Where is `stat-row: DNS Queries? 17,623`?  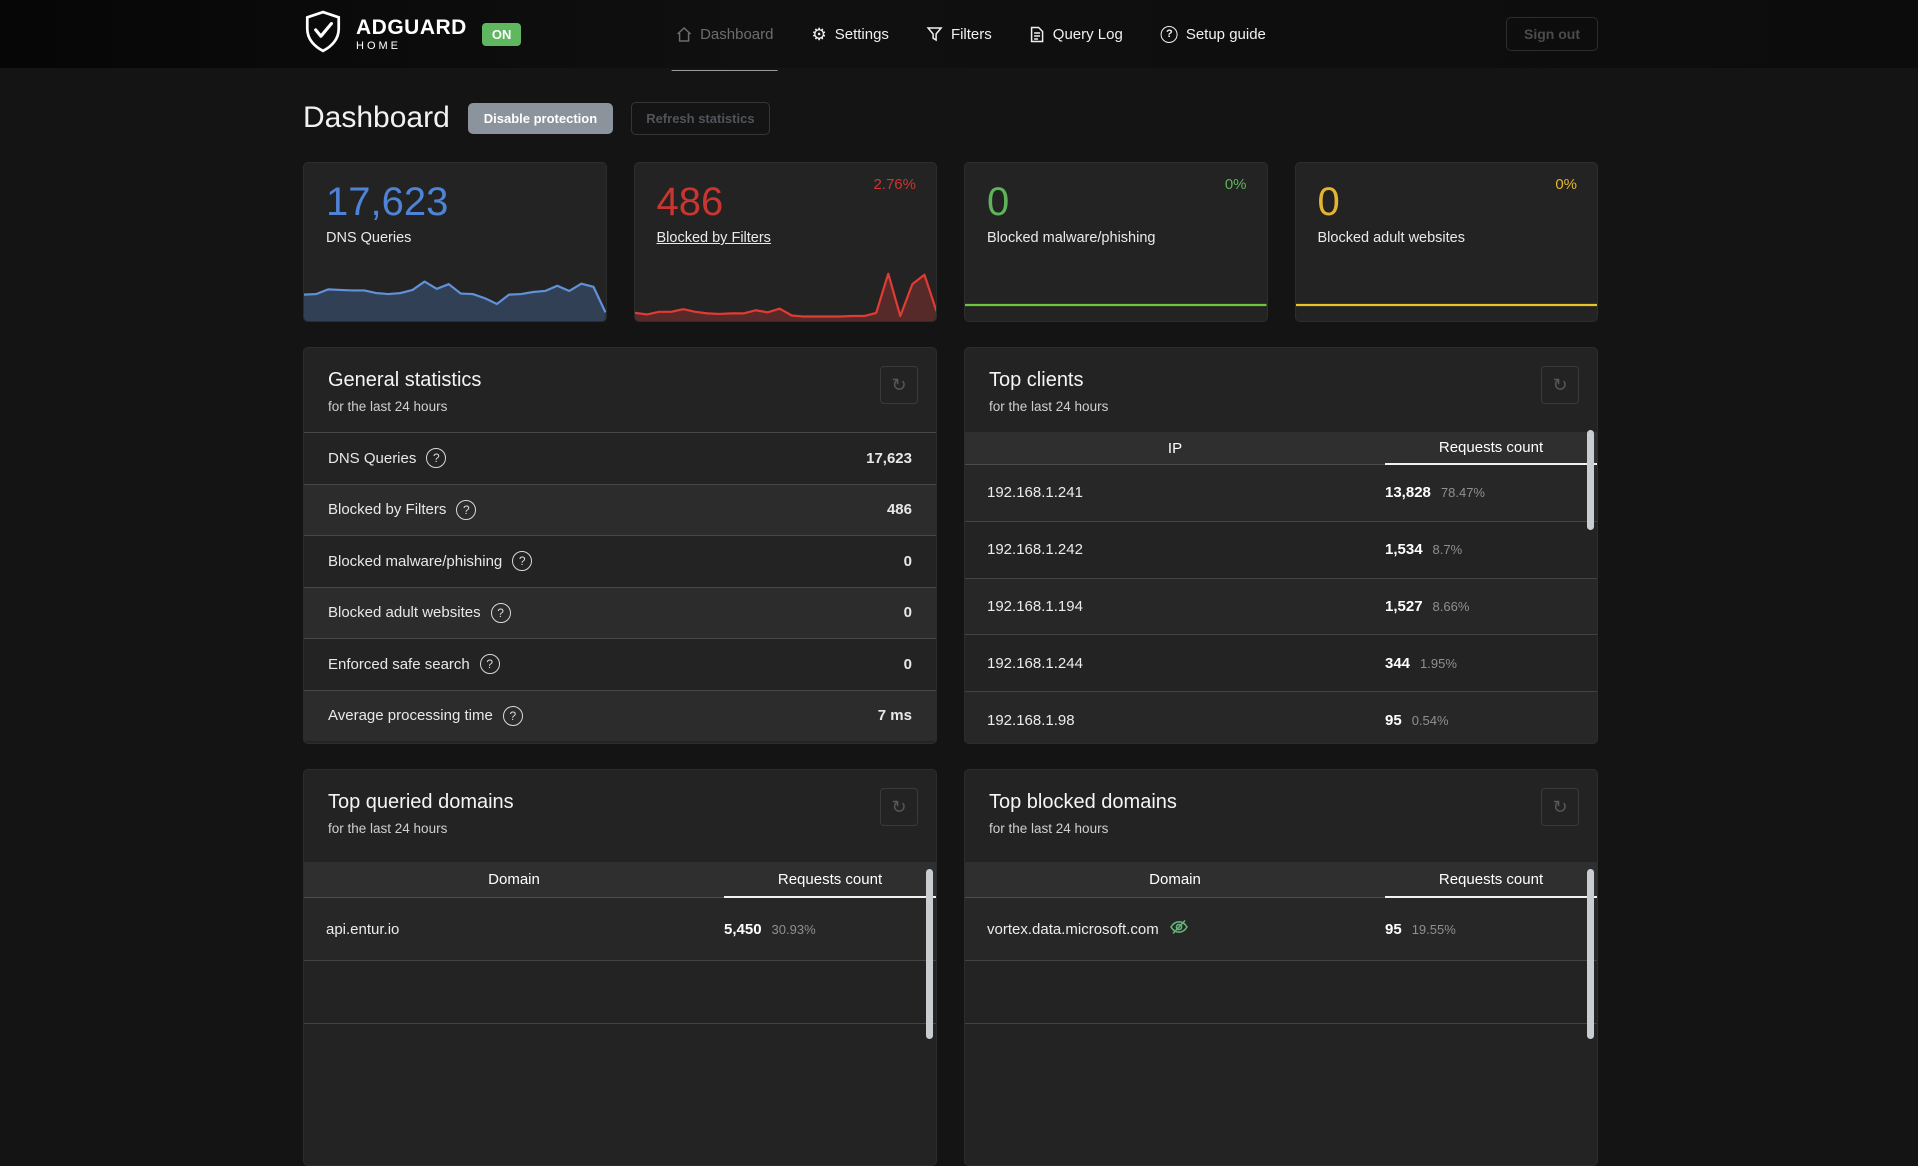 stat-row: DNS Queries? 17,623 is located at coordinates (620, 458).